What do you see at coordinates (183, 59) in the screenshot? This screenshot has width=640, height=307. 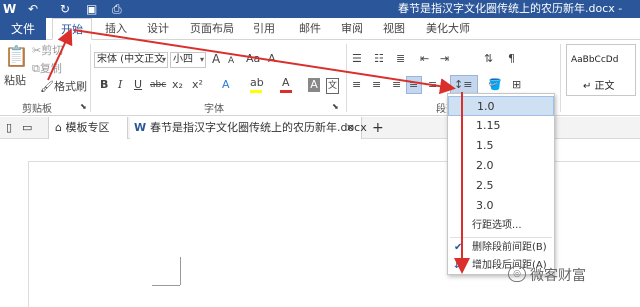 I see `font-size-value: 小四` at bounding box center [183, 59].